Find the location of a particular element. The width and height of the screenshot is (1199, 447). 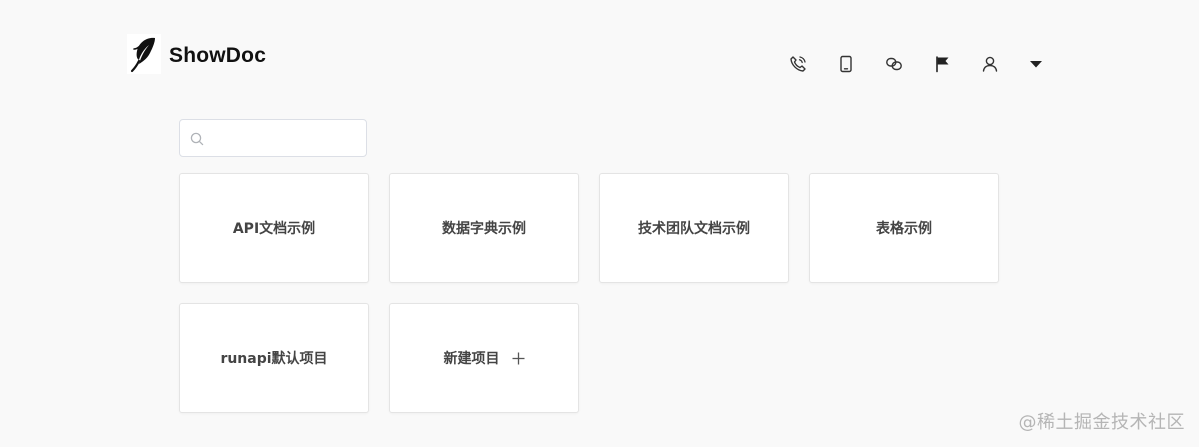

mobile-button is located at coordinates (846, 64).